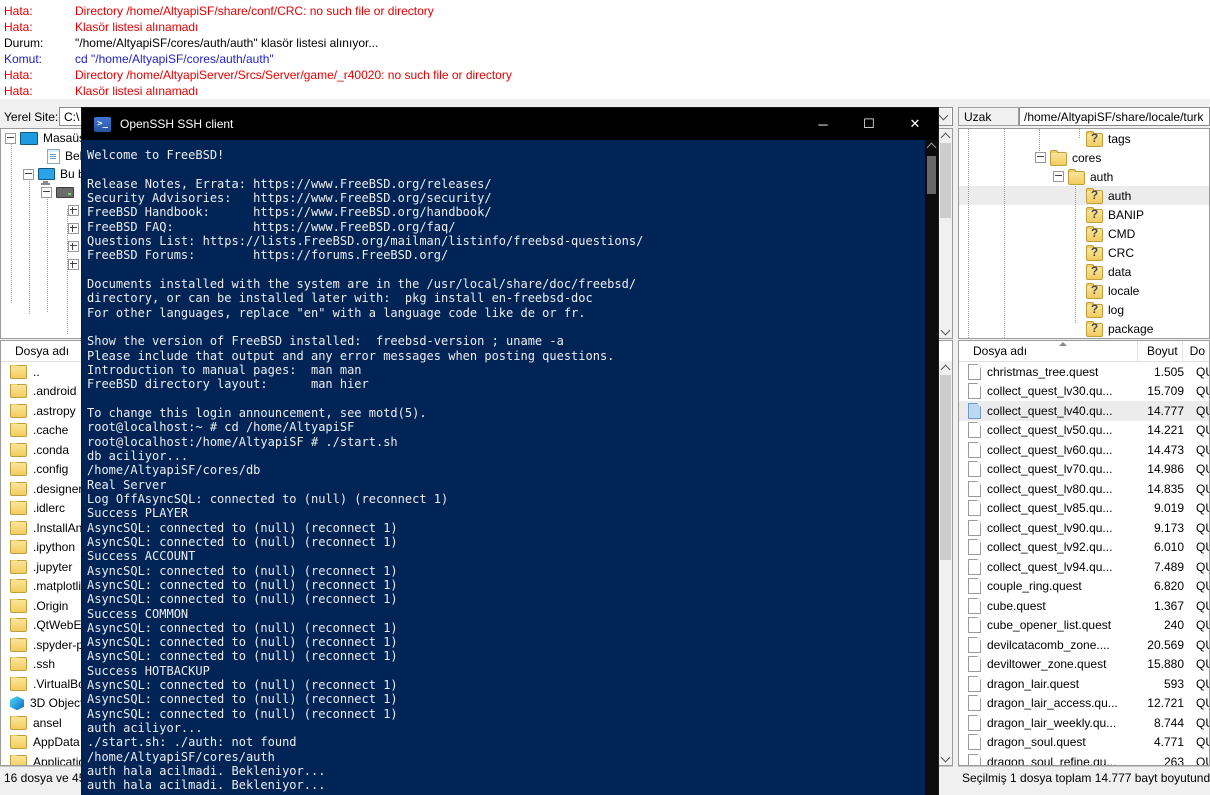 This screenshot has height=795, width=1210. Describe the element at coordinates (1084, 626) in the screenshot. I see `file-row: cube_opener_list.quest 240 QU` at that location.